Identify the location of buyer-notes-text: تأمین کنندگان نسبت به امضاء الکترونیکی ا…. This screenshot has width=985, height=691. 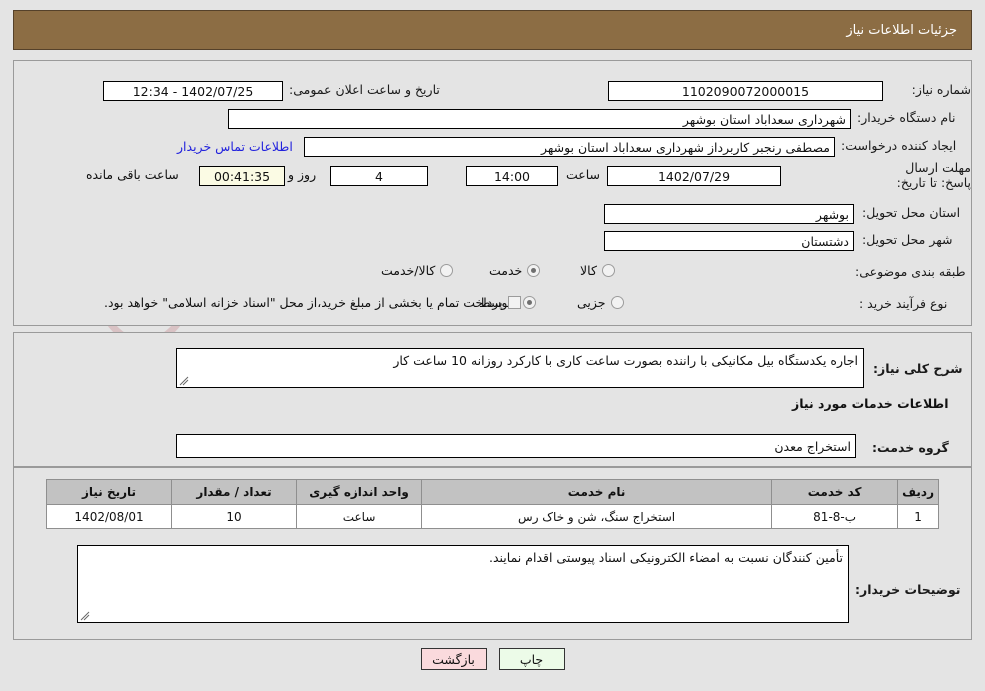
(665, 557).